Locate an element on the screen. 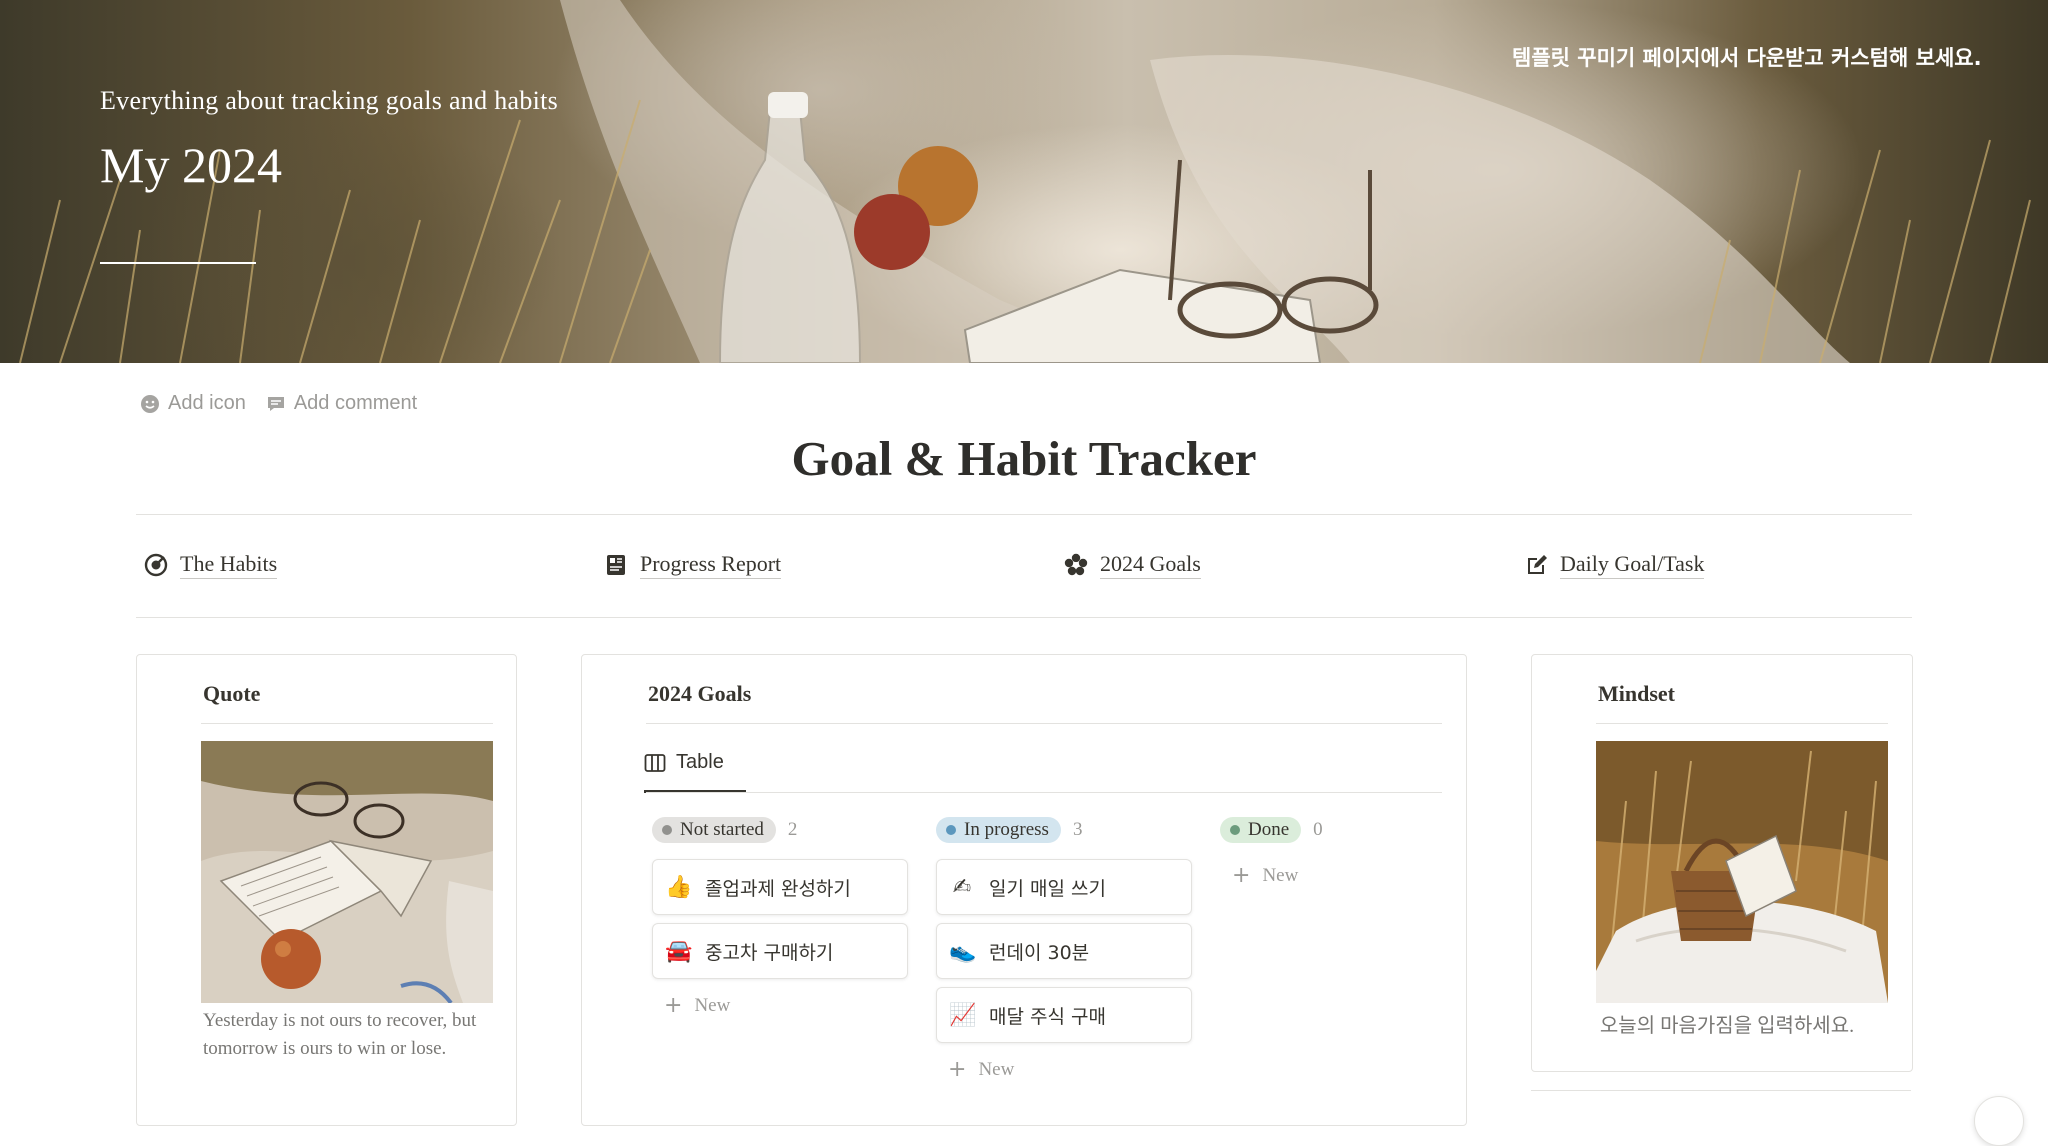 The width and height of the screenshot is (2048, 1146). card-emoji: 👍 is located at coordinates (679, 887).